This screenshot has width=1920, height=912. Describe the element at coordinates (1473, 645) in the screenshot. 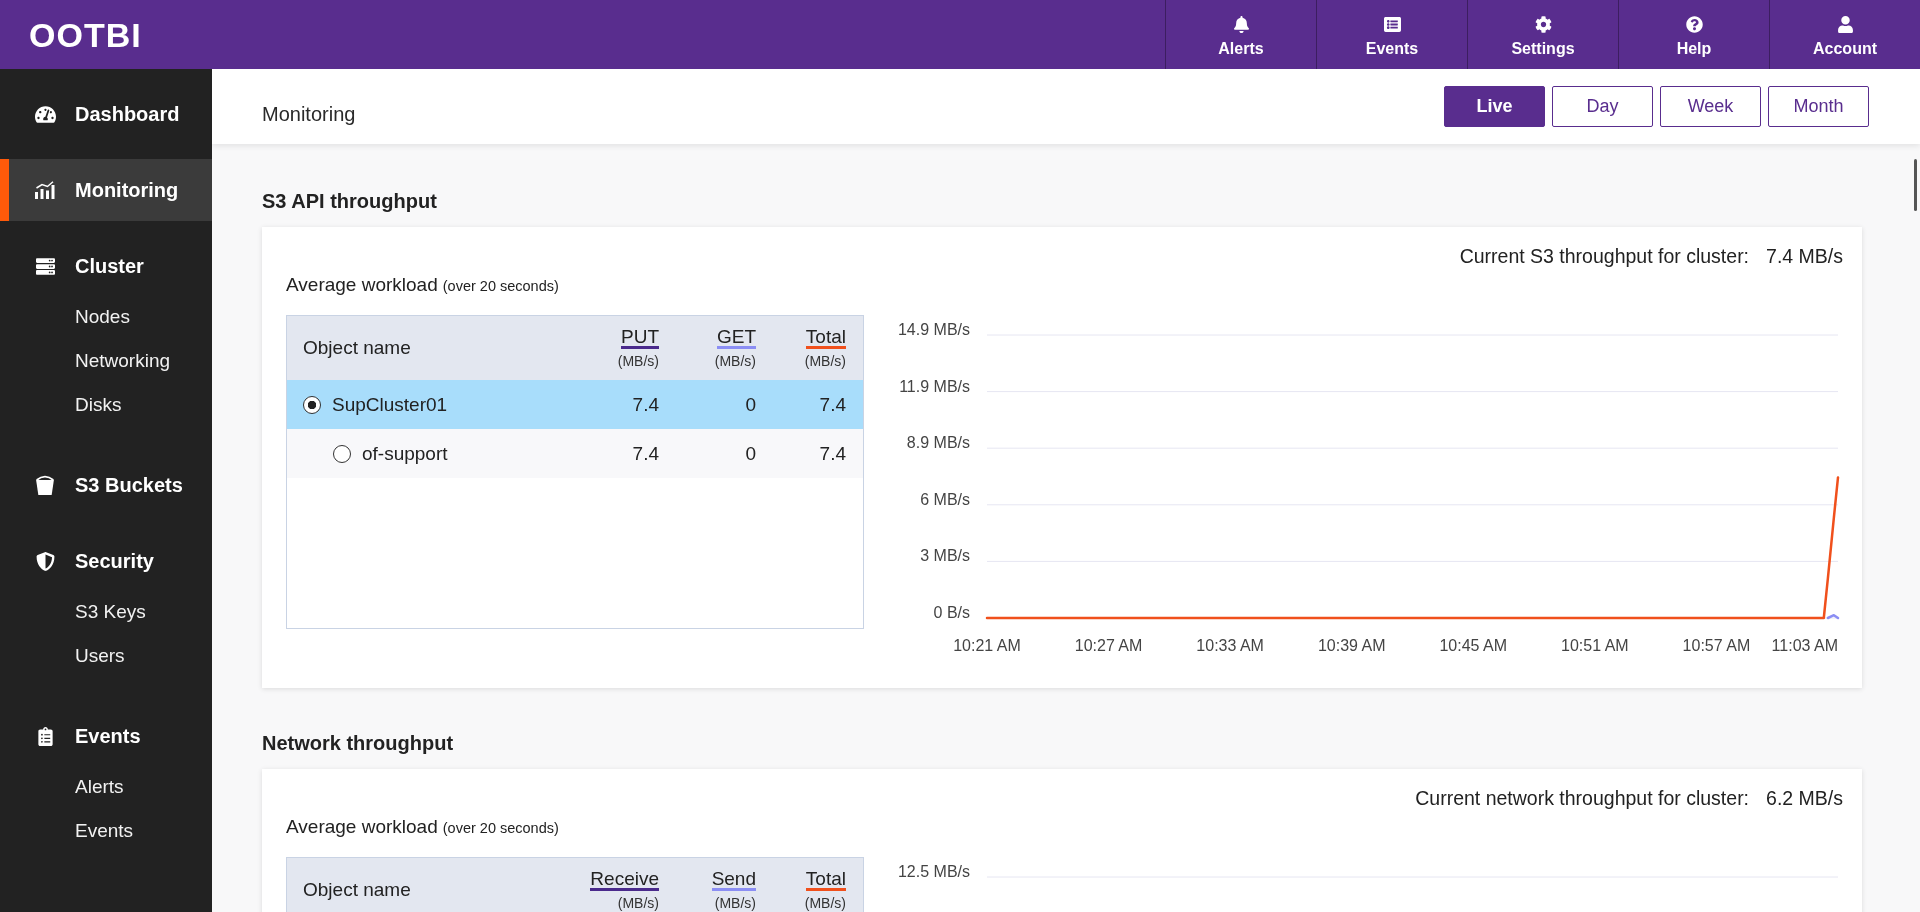

I see `x-axis-label: 10:45 AM` at that location.